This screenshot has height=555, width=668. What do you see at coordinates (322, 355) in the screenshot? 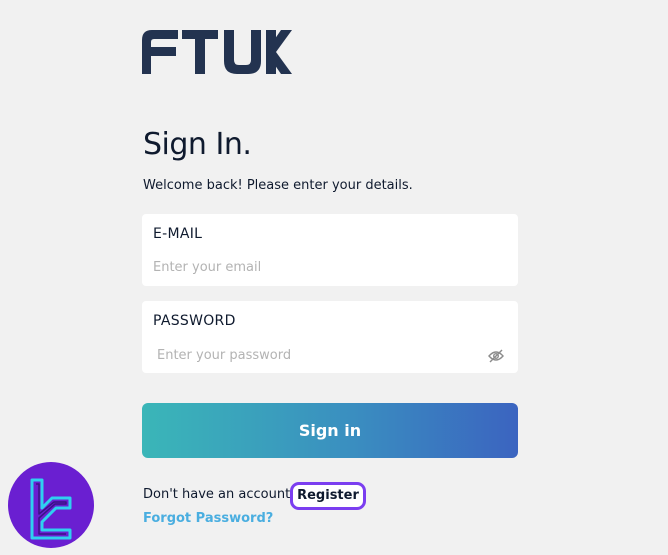
I see `password-input` at bounding box center [322, 355].